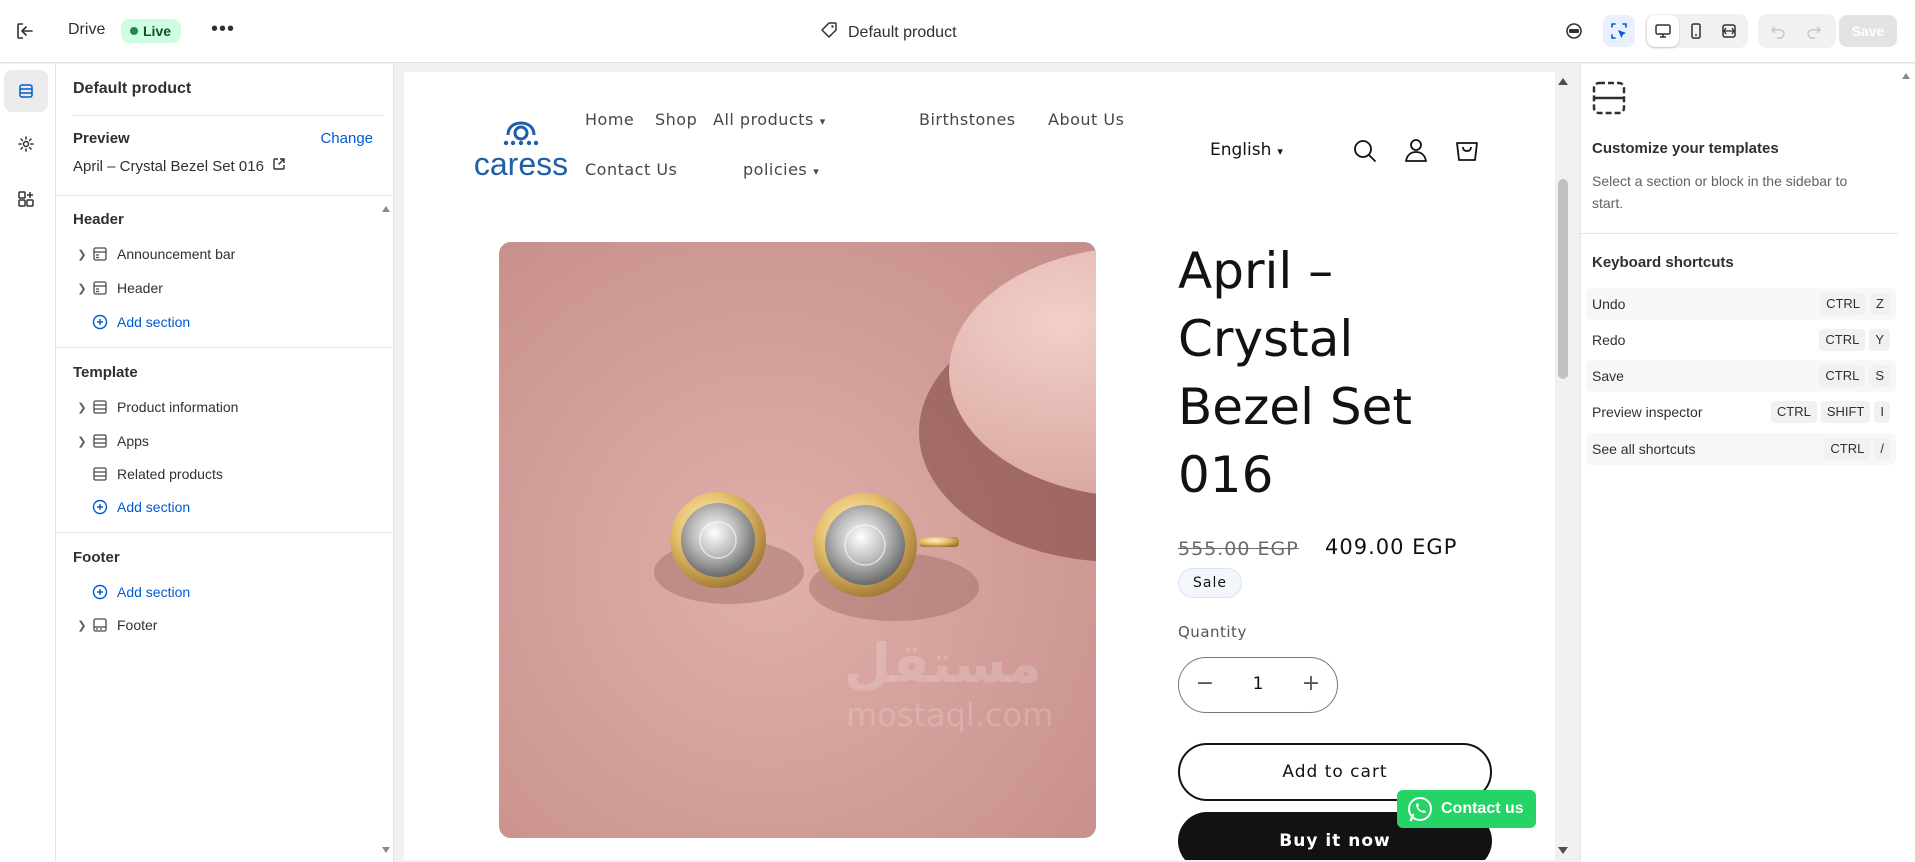 Image resolution: width=1915 pixels, height=862 pixels. Describe the element at coordinates (170, 474) in the screenshot. I see `section-item-label: Related products` at that location.